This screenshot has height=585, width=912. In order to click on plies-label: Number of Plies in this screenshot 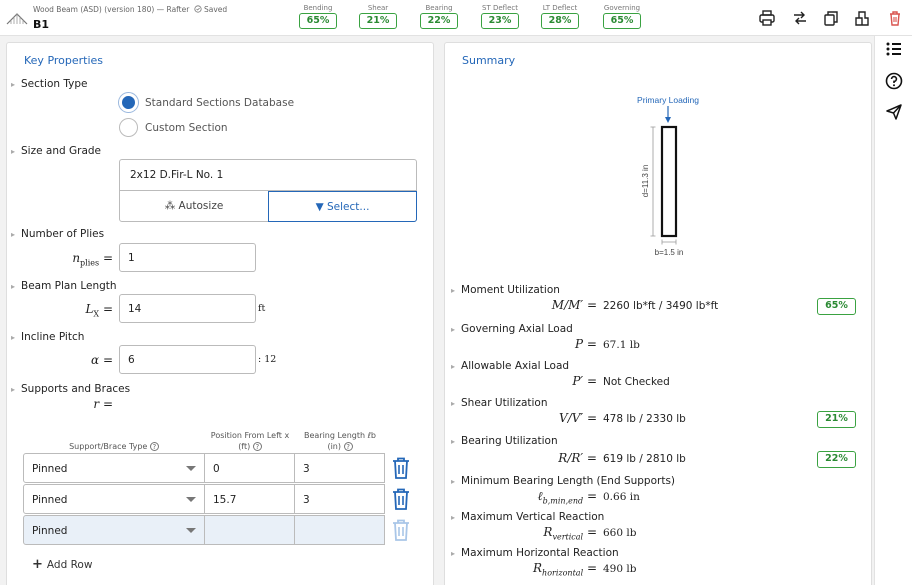, I will do `click(57, 234)`.